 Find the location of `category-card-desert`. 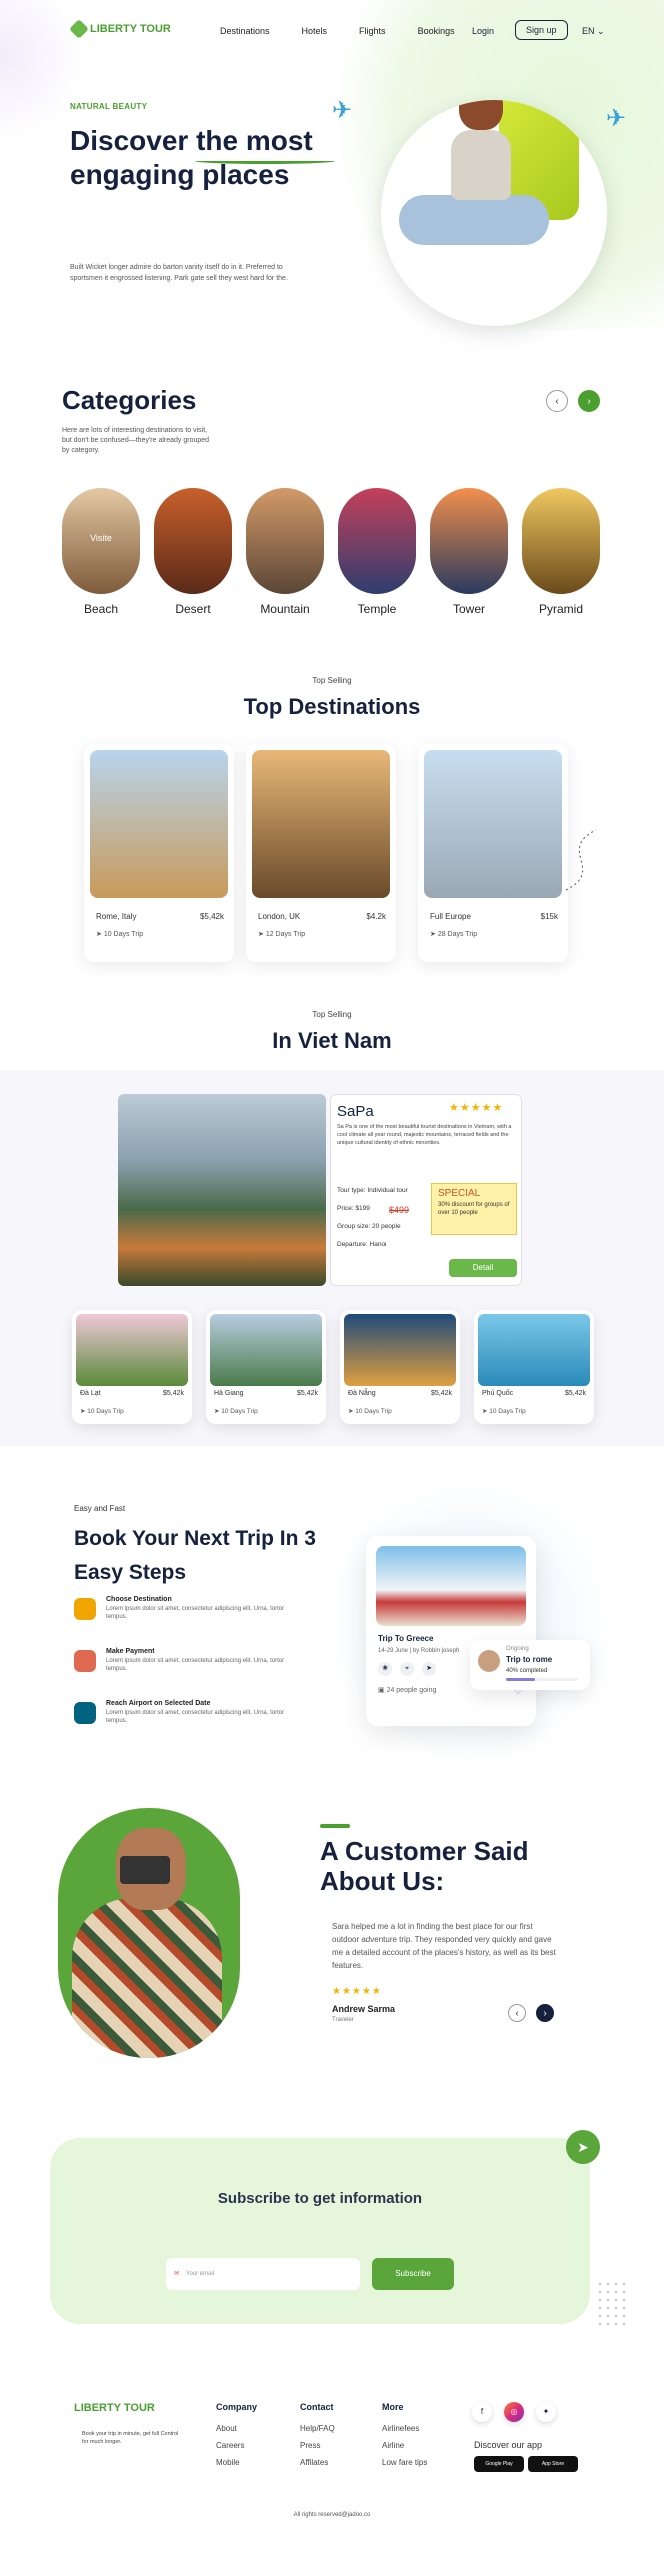

category-card-desert is located at coordinates (193, 541).